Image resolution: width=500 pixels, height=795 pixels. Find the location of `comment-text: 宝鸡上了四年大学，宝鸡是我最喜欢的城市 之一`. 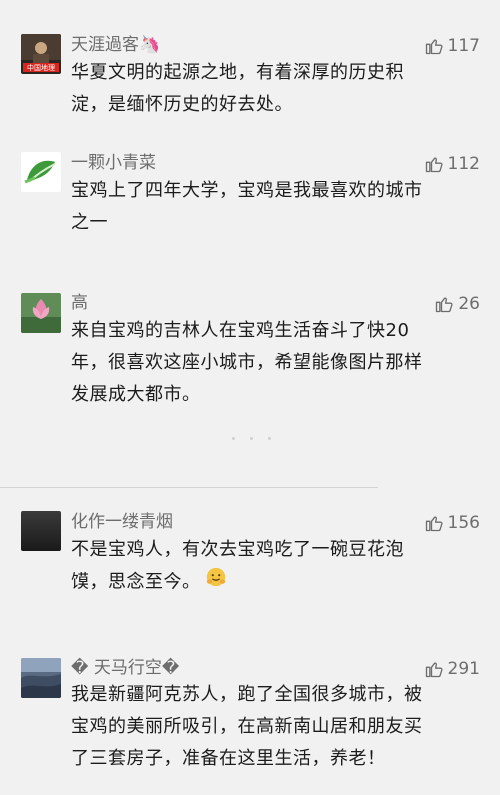

comment-text: 宝鸡上了四年大学，宝鸡是我最喜欢的城市 之一 is located at coordinates (274, 207).